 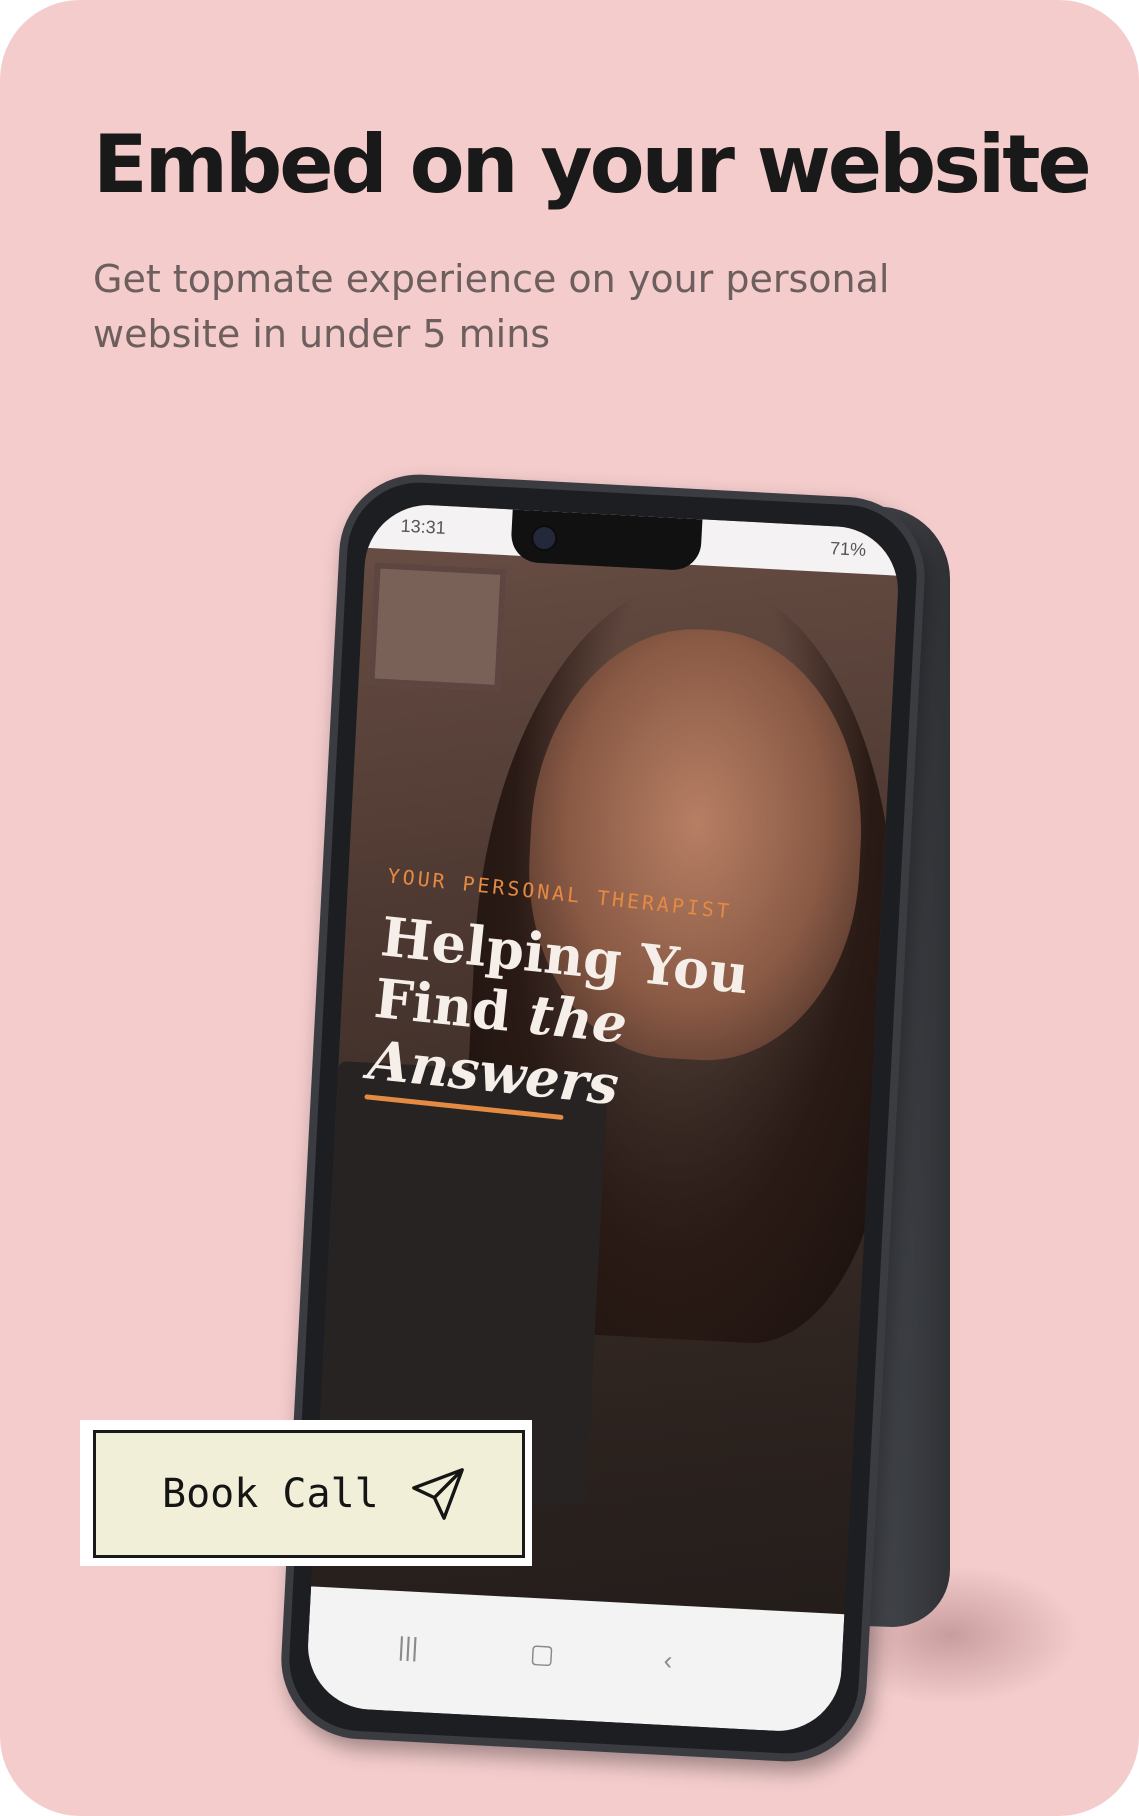 I want to click on send-icon, so click(x=437, y=1494).